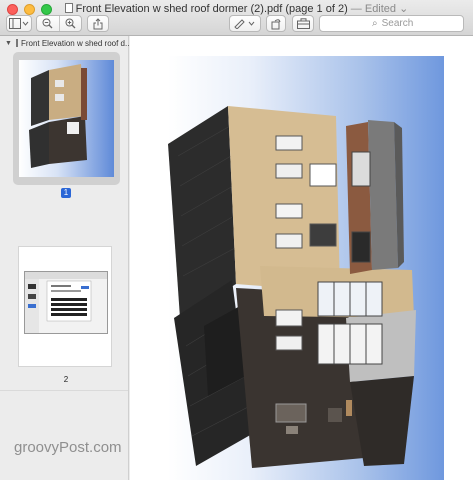 The image size is (473, 480). What do you see at coordinates (350, 299) in the screenshot?
I see `bay-window-upper` at bounding box center [350, 299].